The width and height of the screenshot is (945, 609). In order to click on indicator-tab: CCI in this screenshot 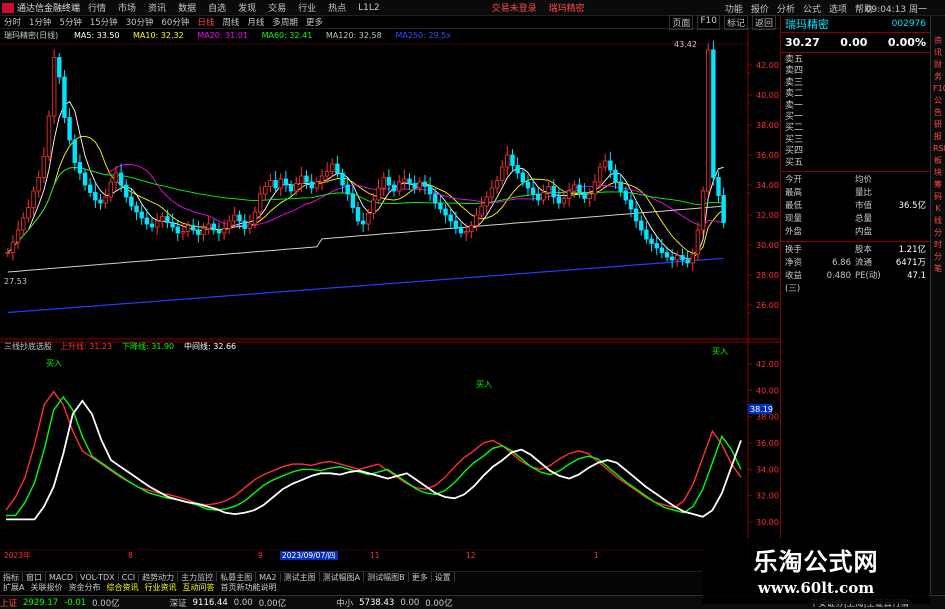, I will do `click(129, 577)`.